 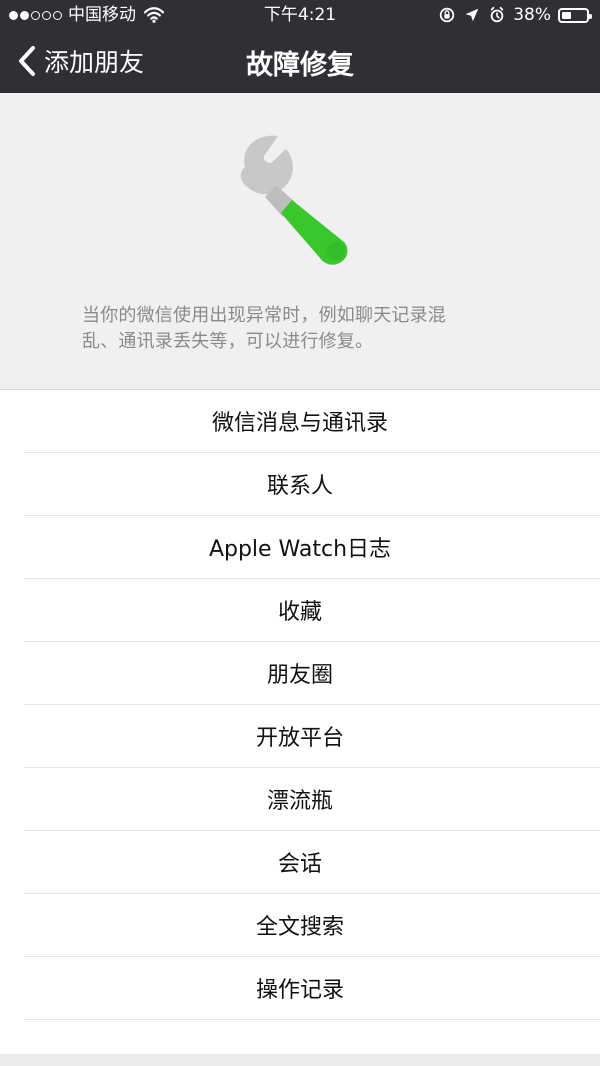 I want to click on repair-option-operation-records: 操作记录, so click(x=312, y=988).